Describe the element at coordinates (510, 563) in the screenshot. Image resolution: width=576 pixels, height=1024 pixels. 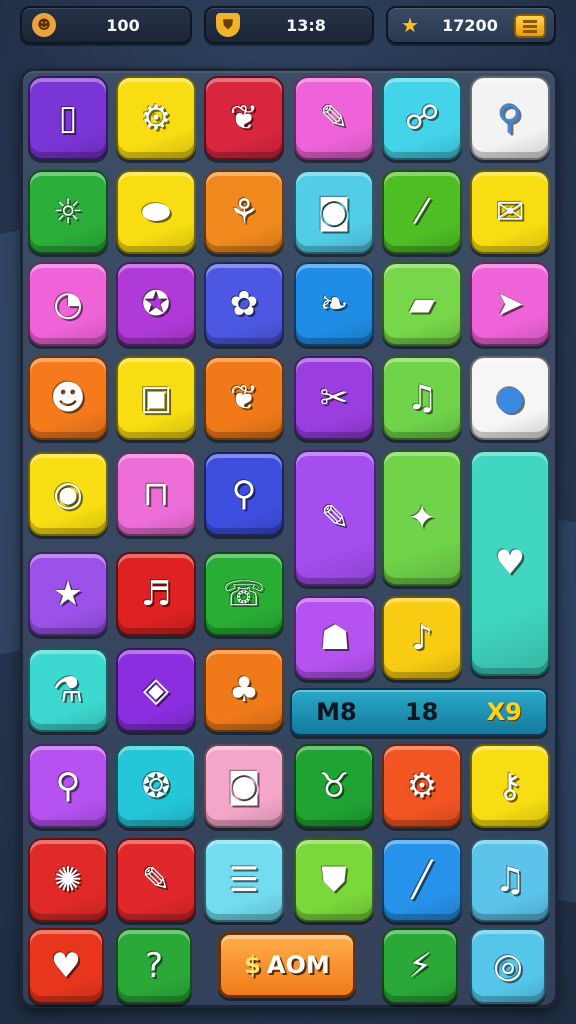
I see `tile-heart-bubble: ♥` at that location.